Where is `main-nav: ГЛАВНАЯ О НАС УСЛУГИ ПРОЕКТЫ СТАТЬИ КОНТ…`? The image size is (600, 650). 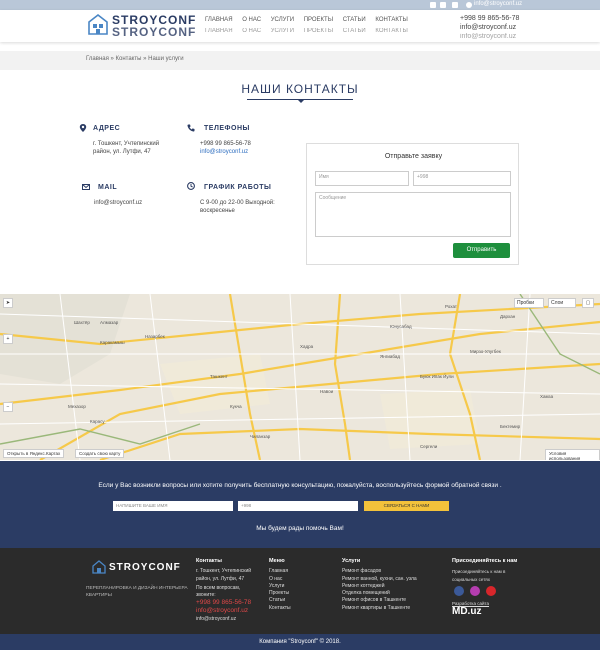 main-nav: ГЛАВНАЯ О НАС УСЛУГИ ПРОЕКТЫ СТАТЬИ КОНТ… is located at coordinates (310, 20).